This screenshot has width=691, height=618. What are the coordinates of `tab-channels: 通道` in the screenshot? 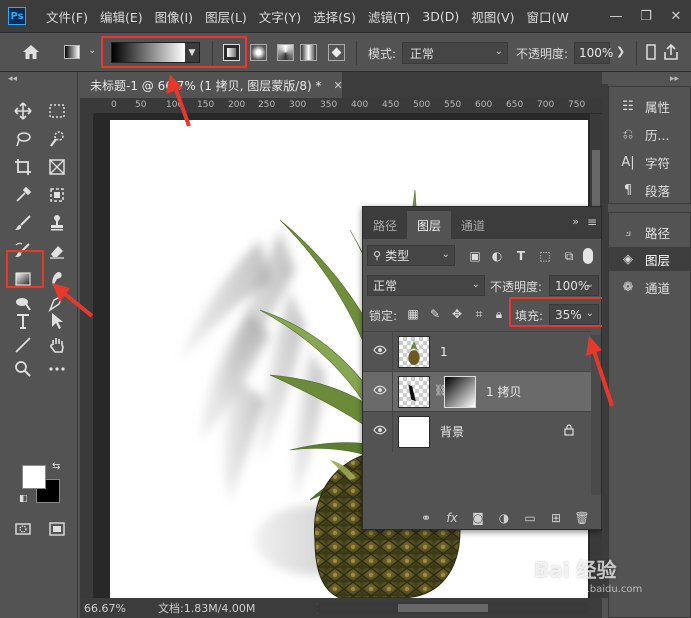 It's located at (473, 225).